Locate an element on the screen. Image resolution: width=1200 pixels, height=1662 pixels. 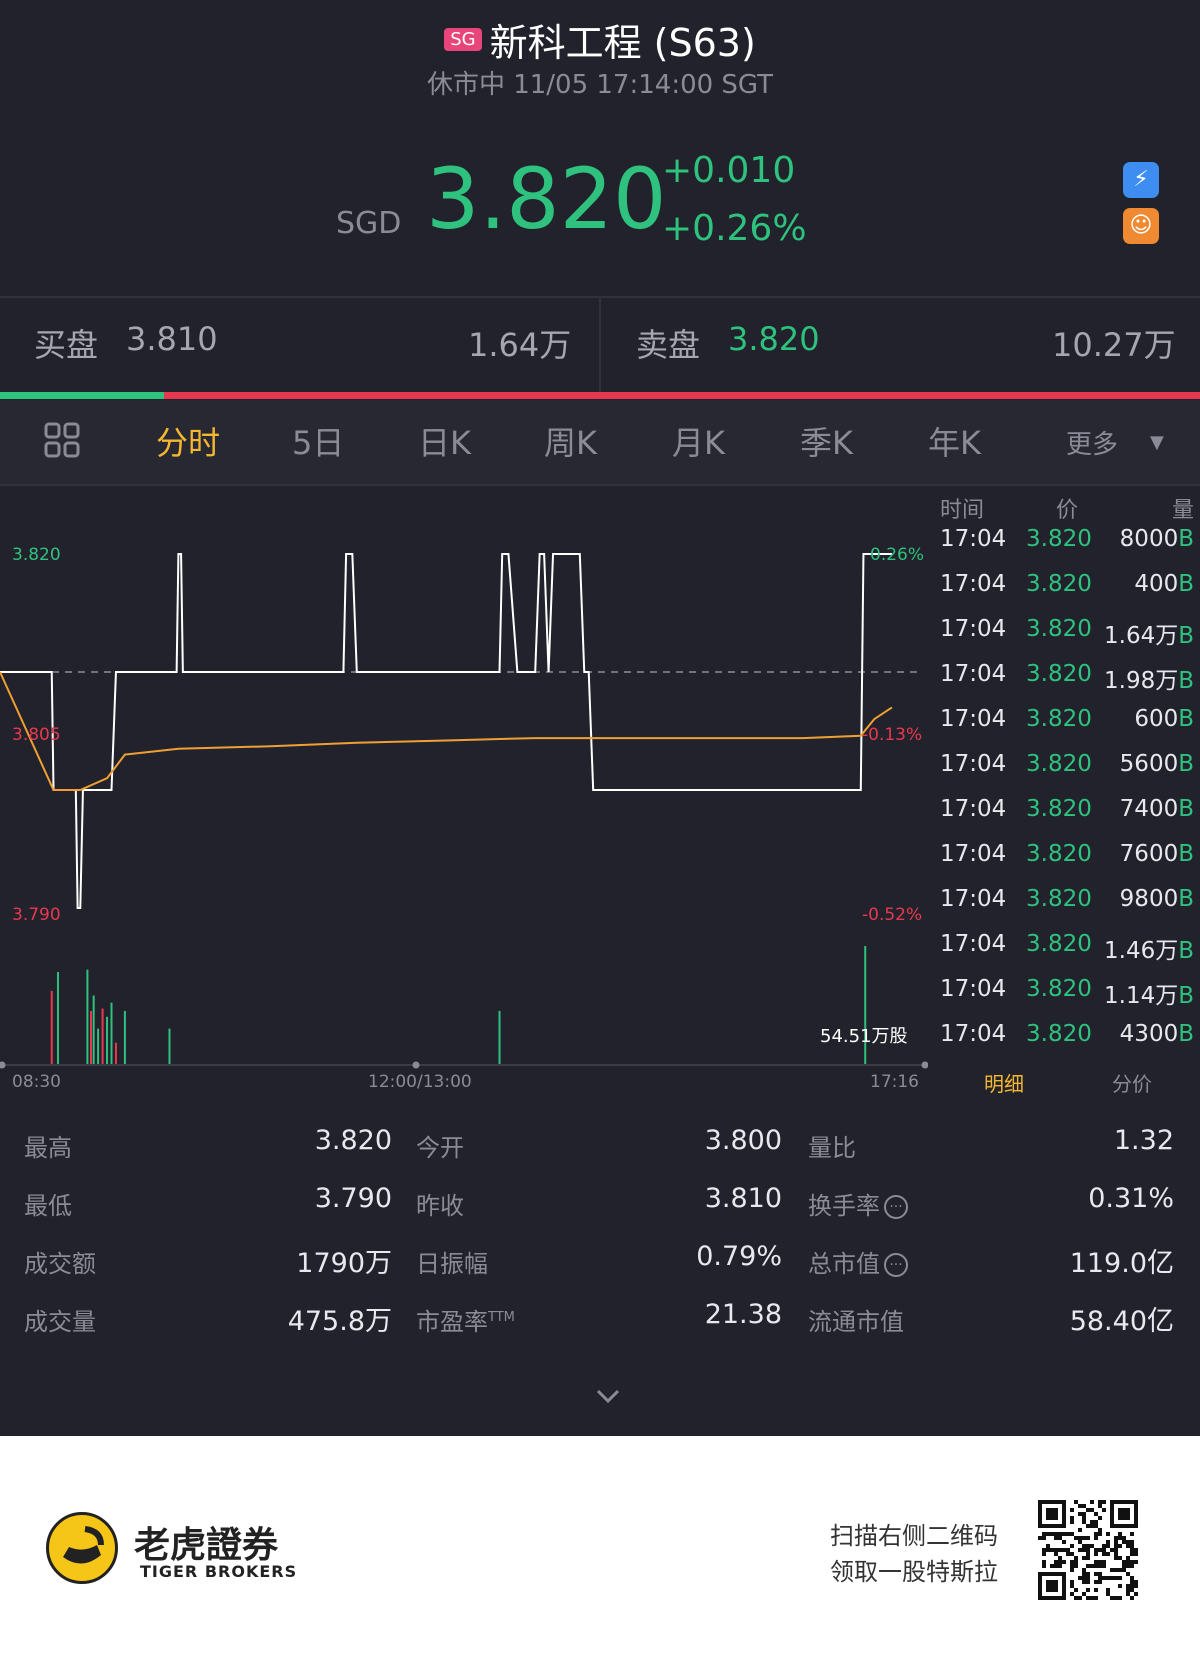
brand-name-cn: 老虎證券 is located at coordinates (206, 1545).